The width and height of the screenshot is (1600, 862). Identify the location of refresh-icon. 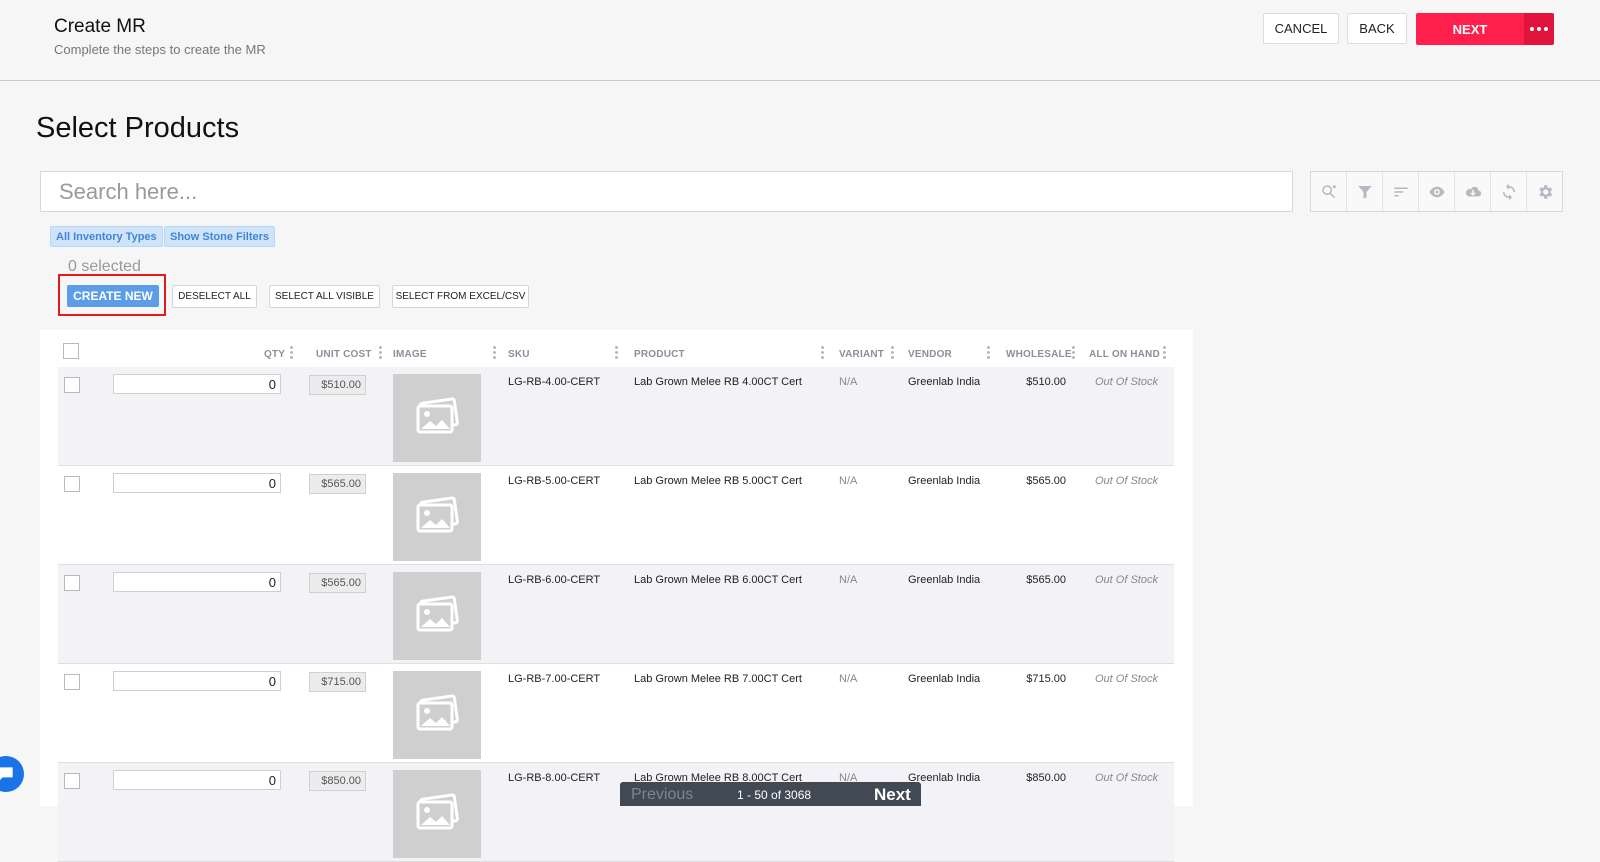
(1509, 191).